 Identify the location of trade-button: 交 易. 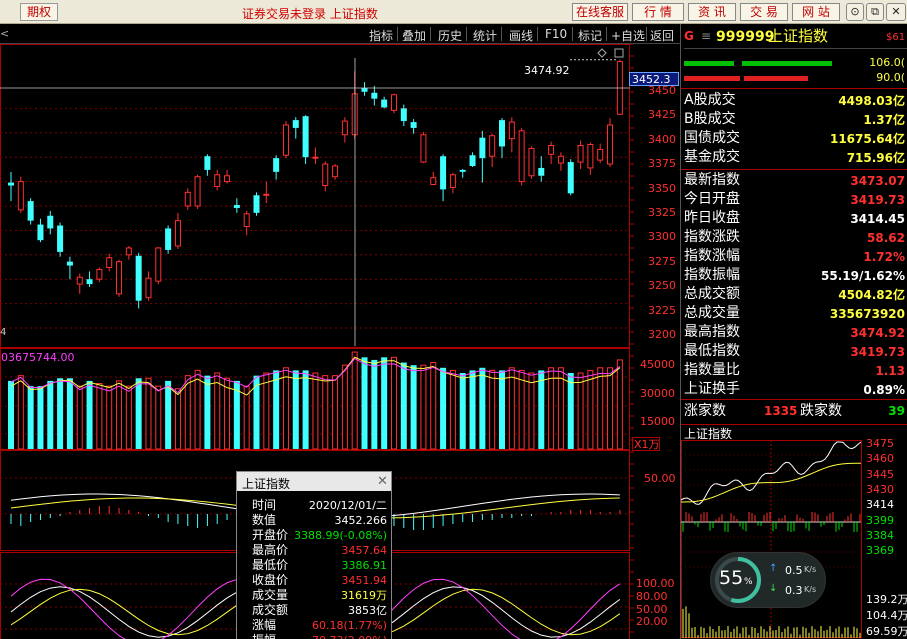
(764, 12).